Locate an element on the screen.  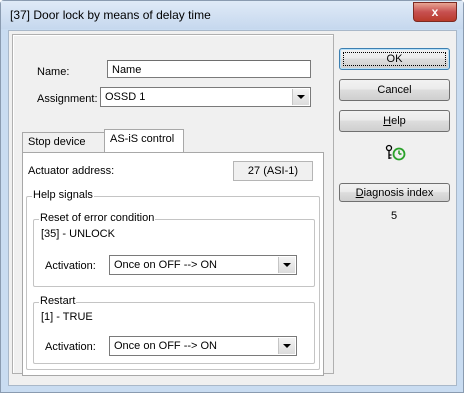
close-icon: x is located at coordinates (435, 12).